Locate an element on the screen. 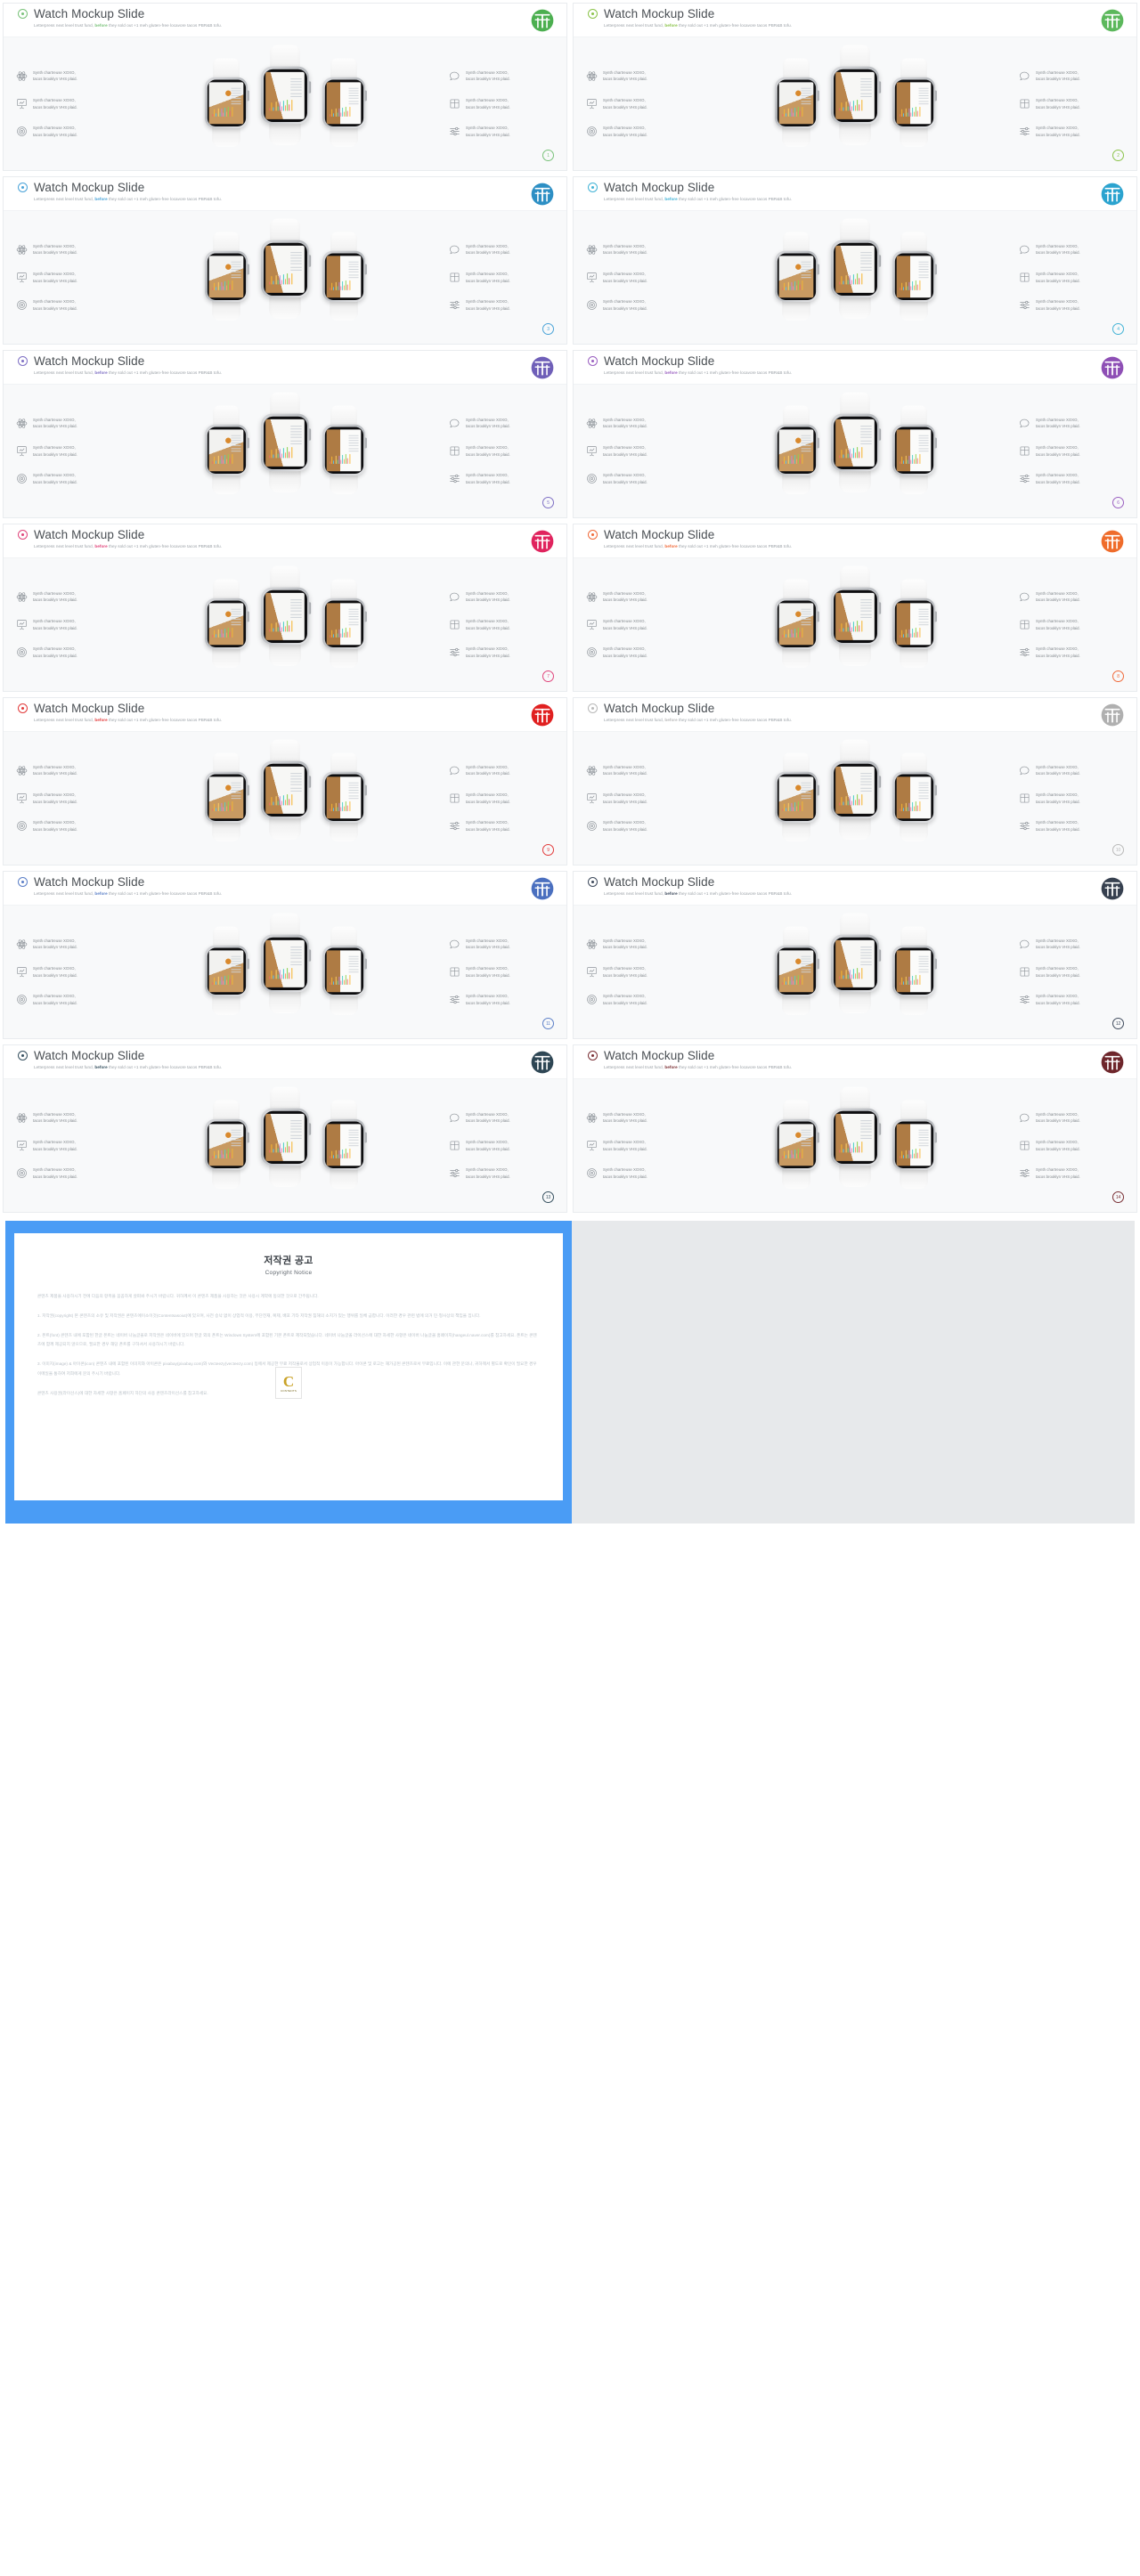  target-icon is located at coordinates (592, 478).